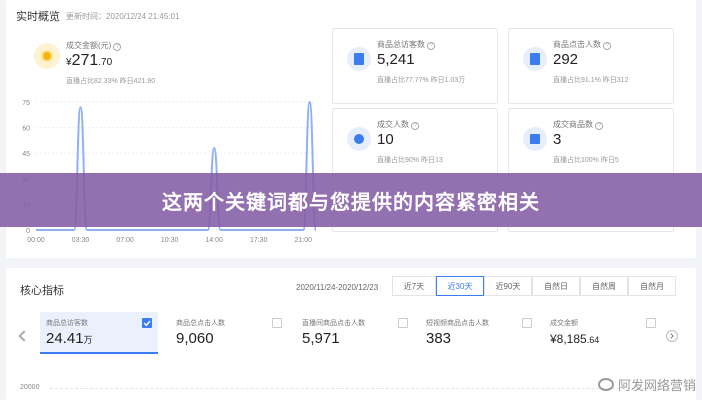 The width and height of the screenshot is (702, 400). Describe the element at coordinates (586, 160) in the screenshot. I see `metric-compare: 直播占比100% 昨日5` at that location.